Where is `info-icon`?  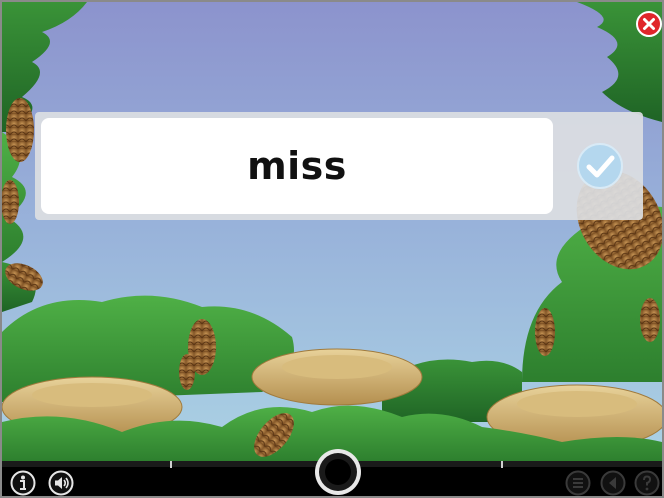 info-icon is located at coordinates (23, 483).